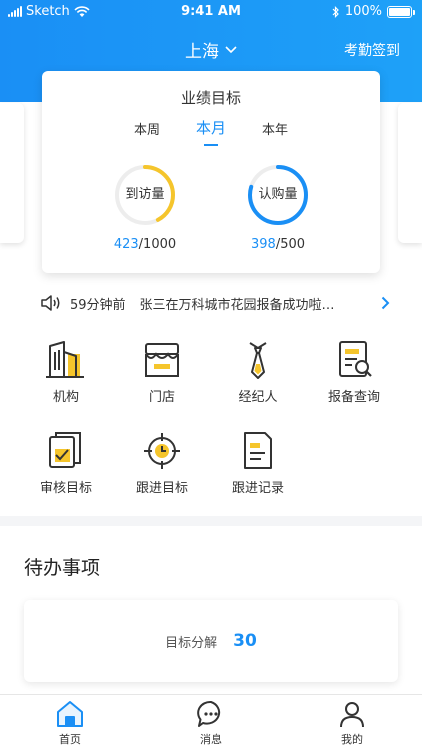 Image resolution: width=422 pixels, height=750 pixels. I want to click on bottom-tab-bar: 首页 消息 我的, so click(211, 722).